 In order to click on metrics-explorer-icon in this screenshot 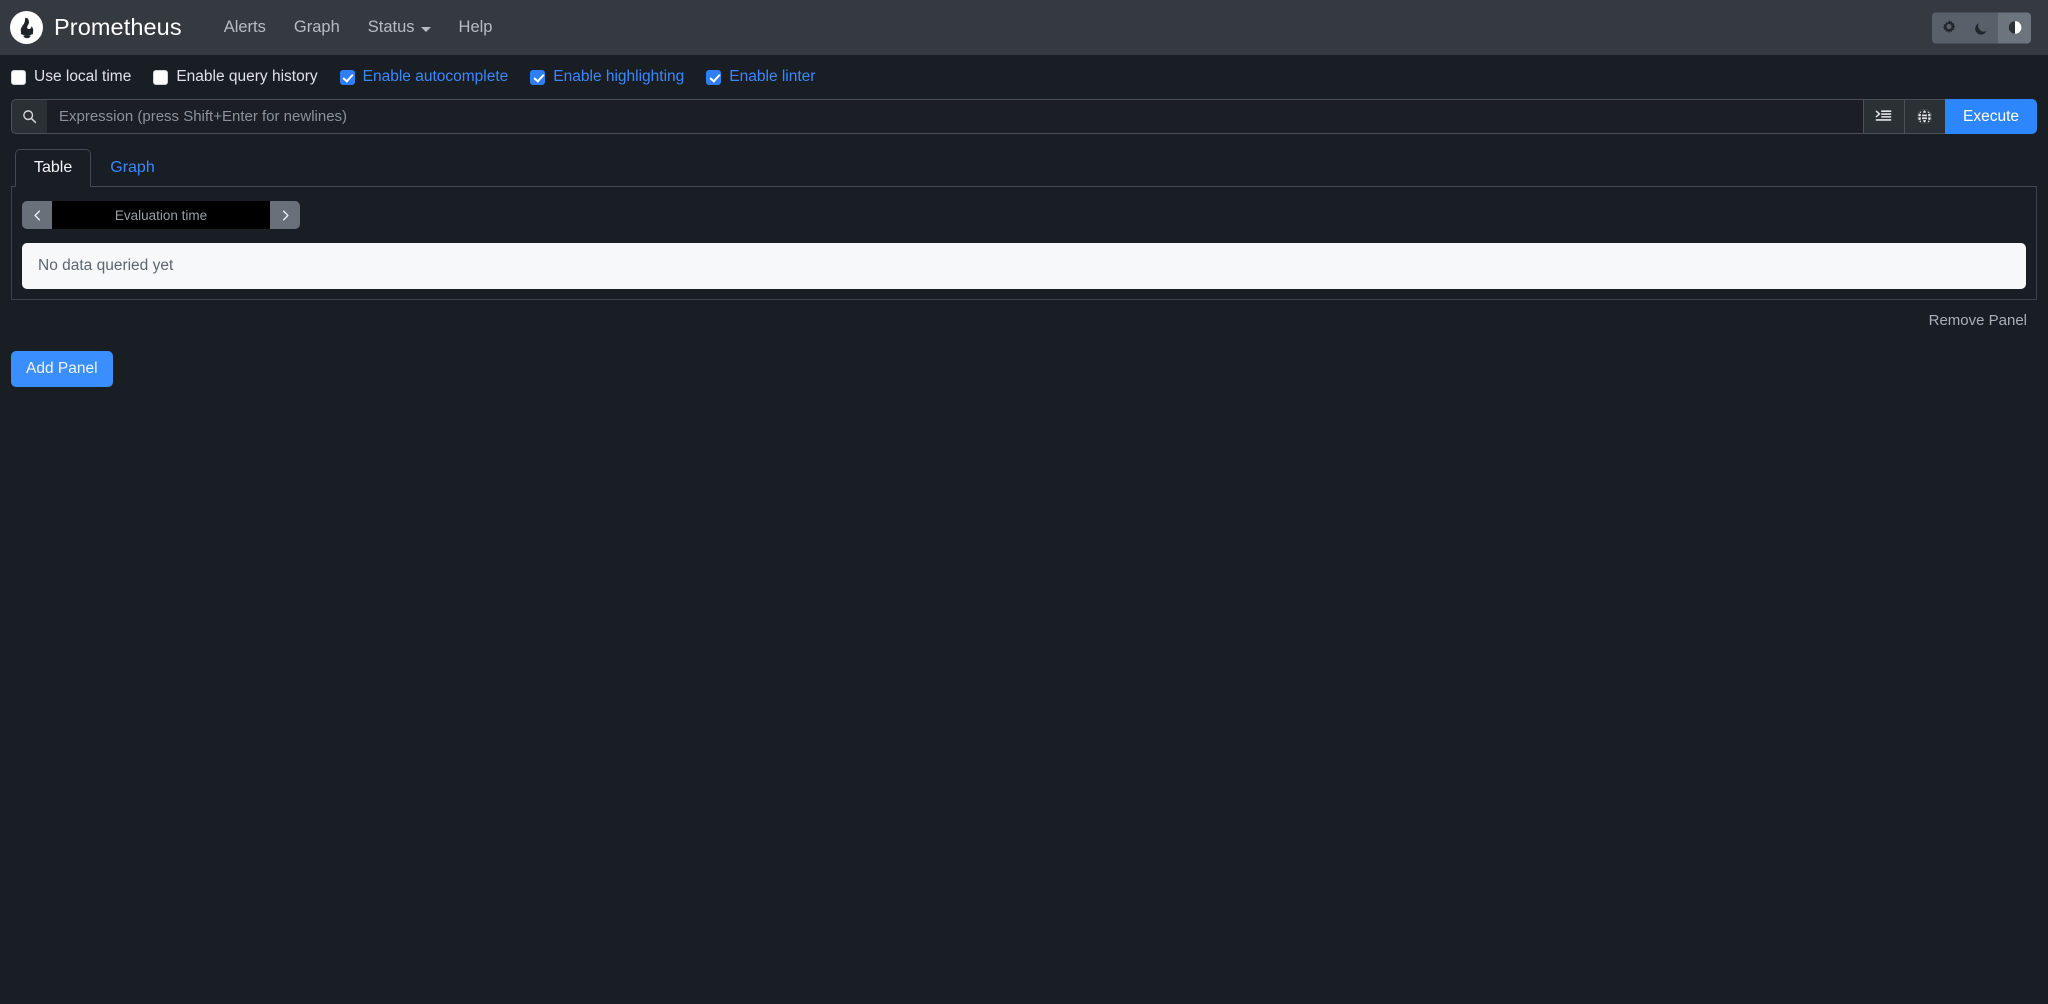, I will do `click(1884, 115)`.